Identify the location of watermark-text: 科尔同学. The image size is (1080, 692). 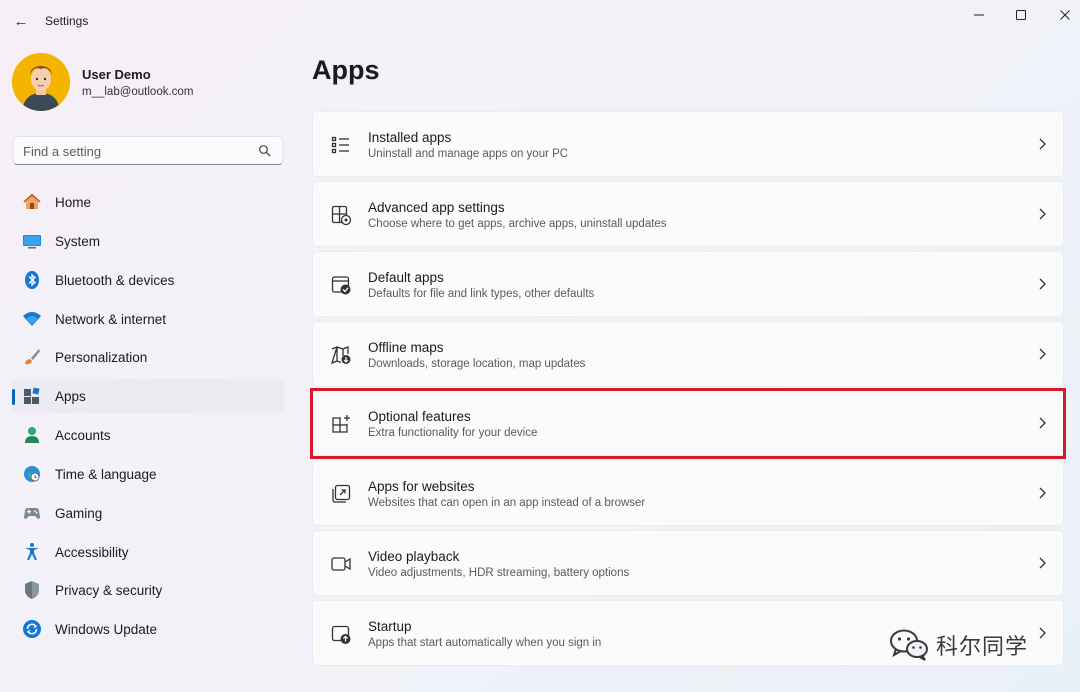
(982, 647).